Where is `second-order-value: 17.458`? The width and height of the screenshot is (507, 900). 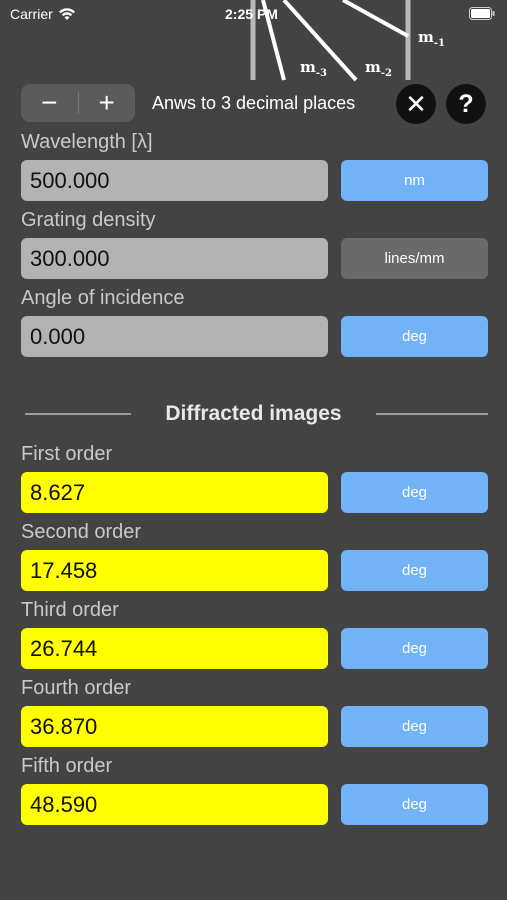
second-order-value: 17.458 is located at coordinates (174, 570).